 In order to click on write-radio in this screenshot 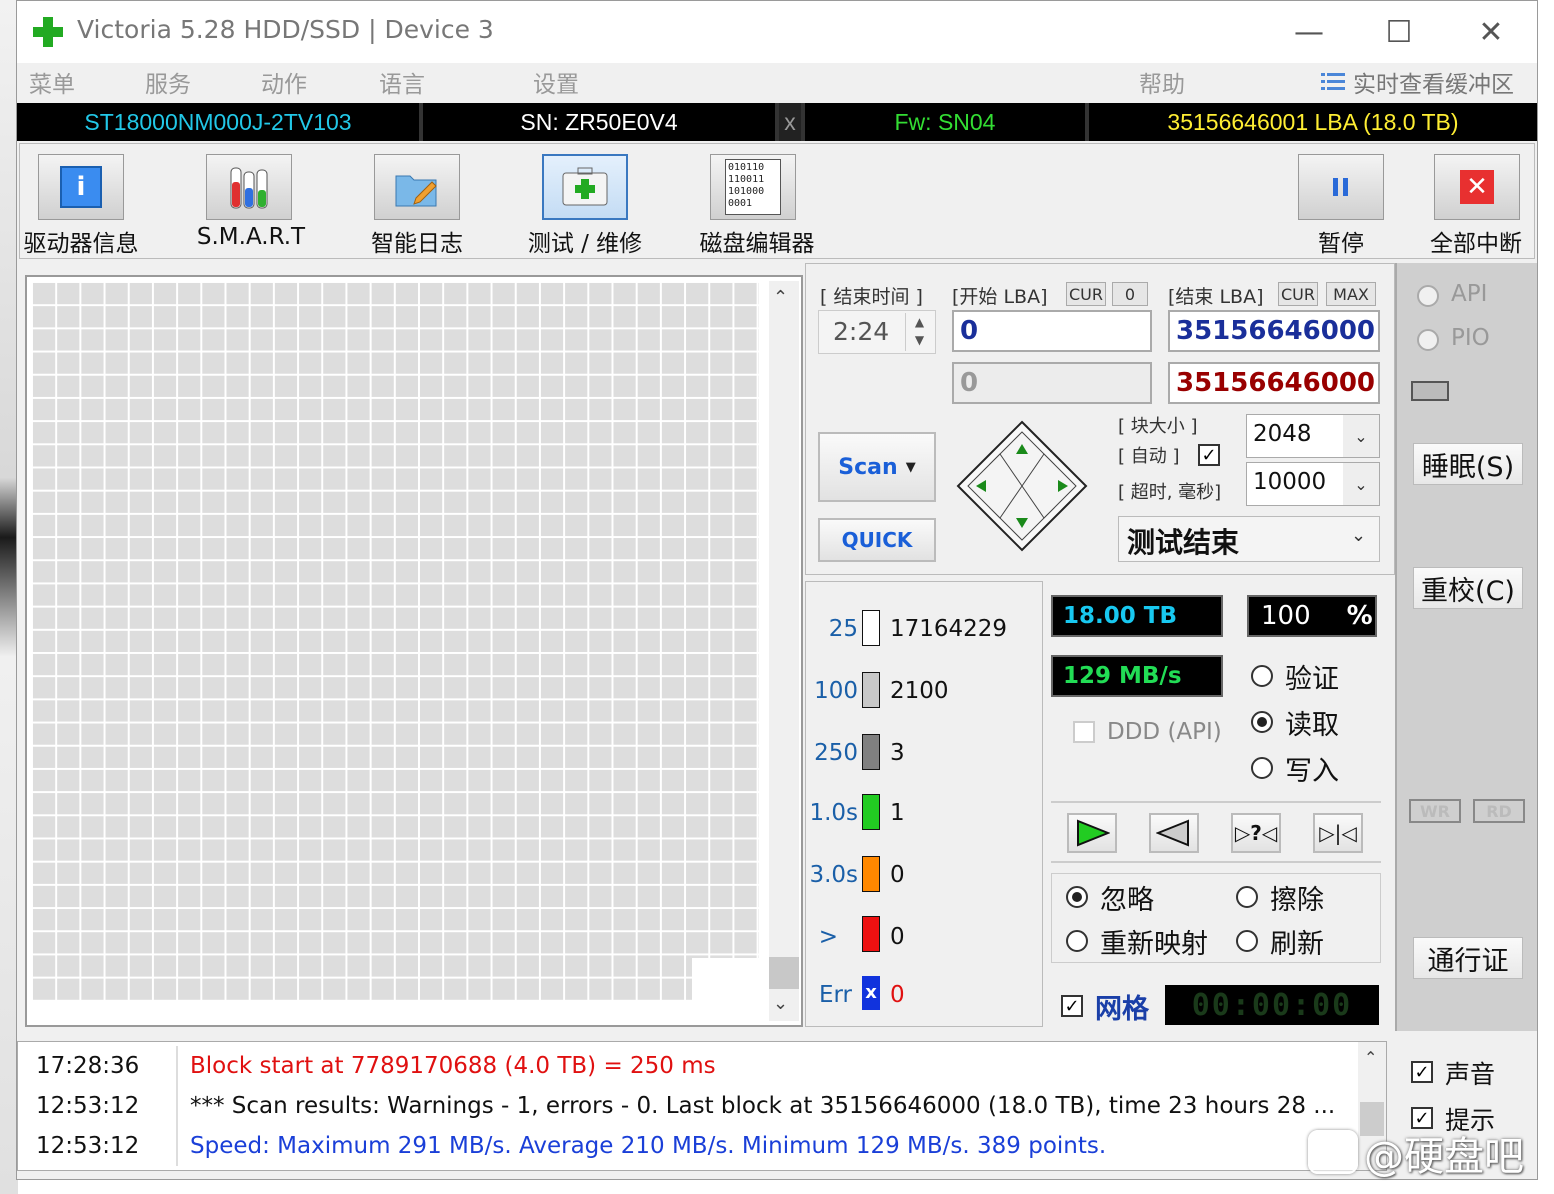, I will do `click(1262, 768)`.